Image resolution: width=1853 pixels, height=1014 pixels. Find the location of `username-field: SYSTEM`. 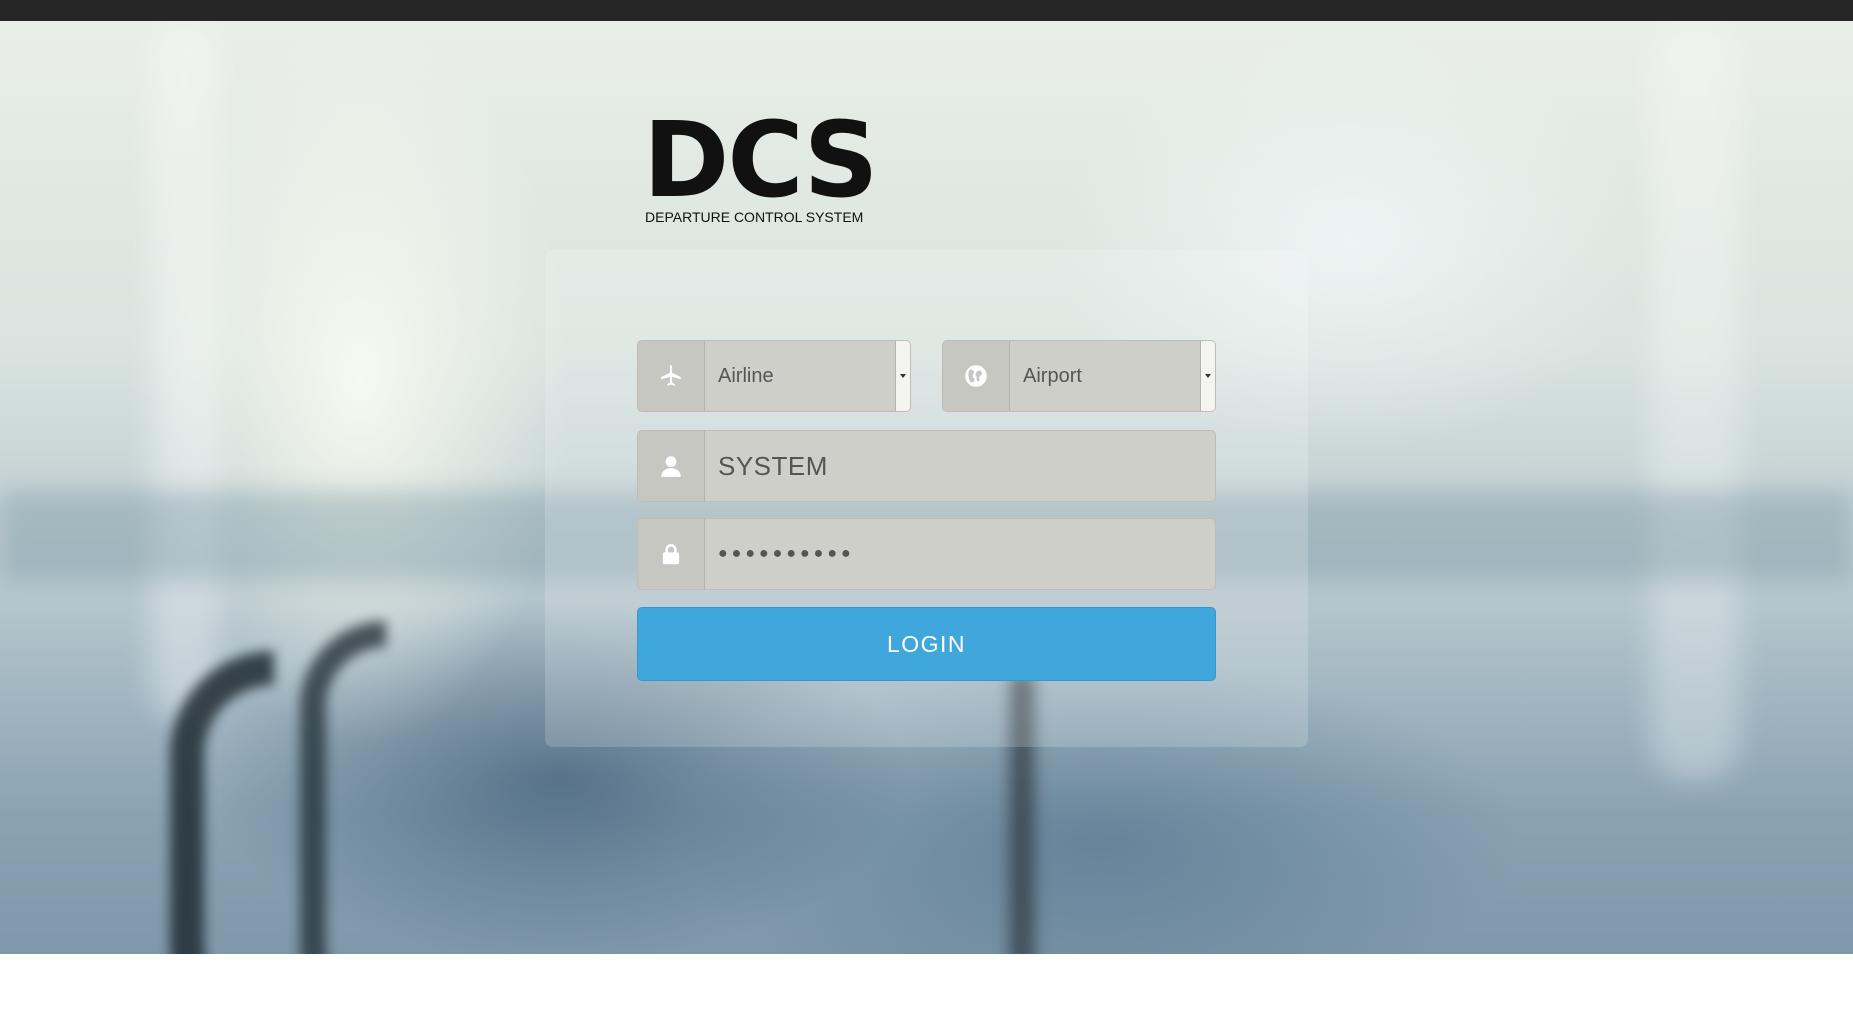

username-field: SYSTEM is located at coordinates (926, 466).